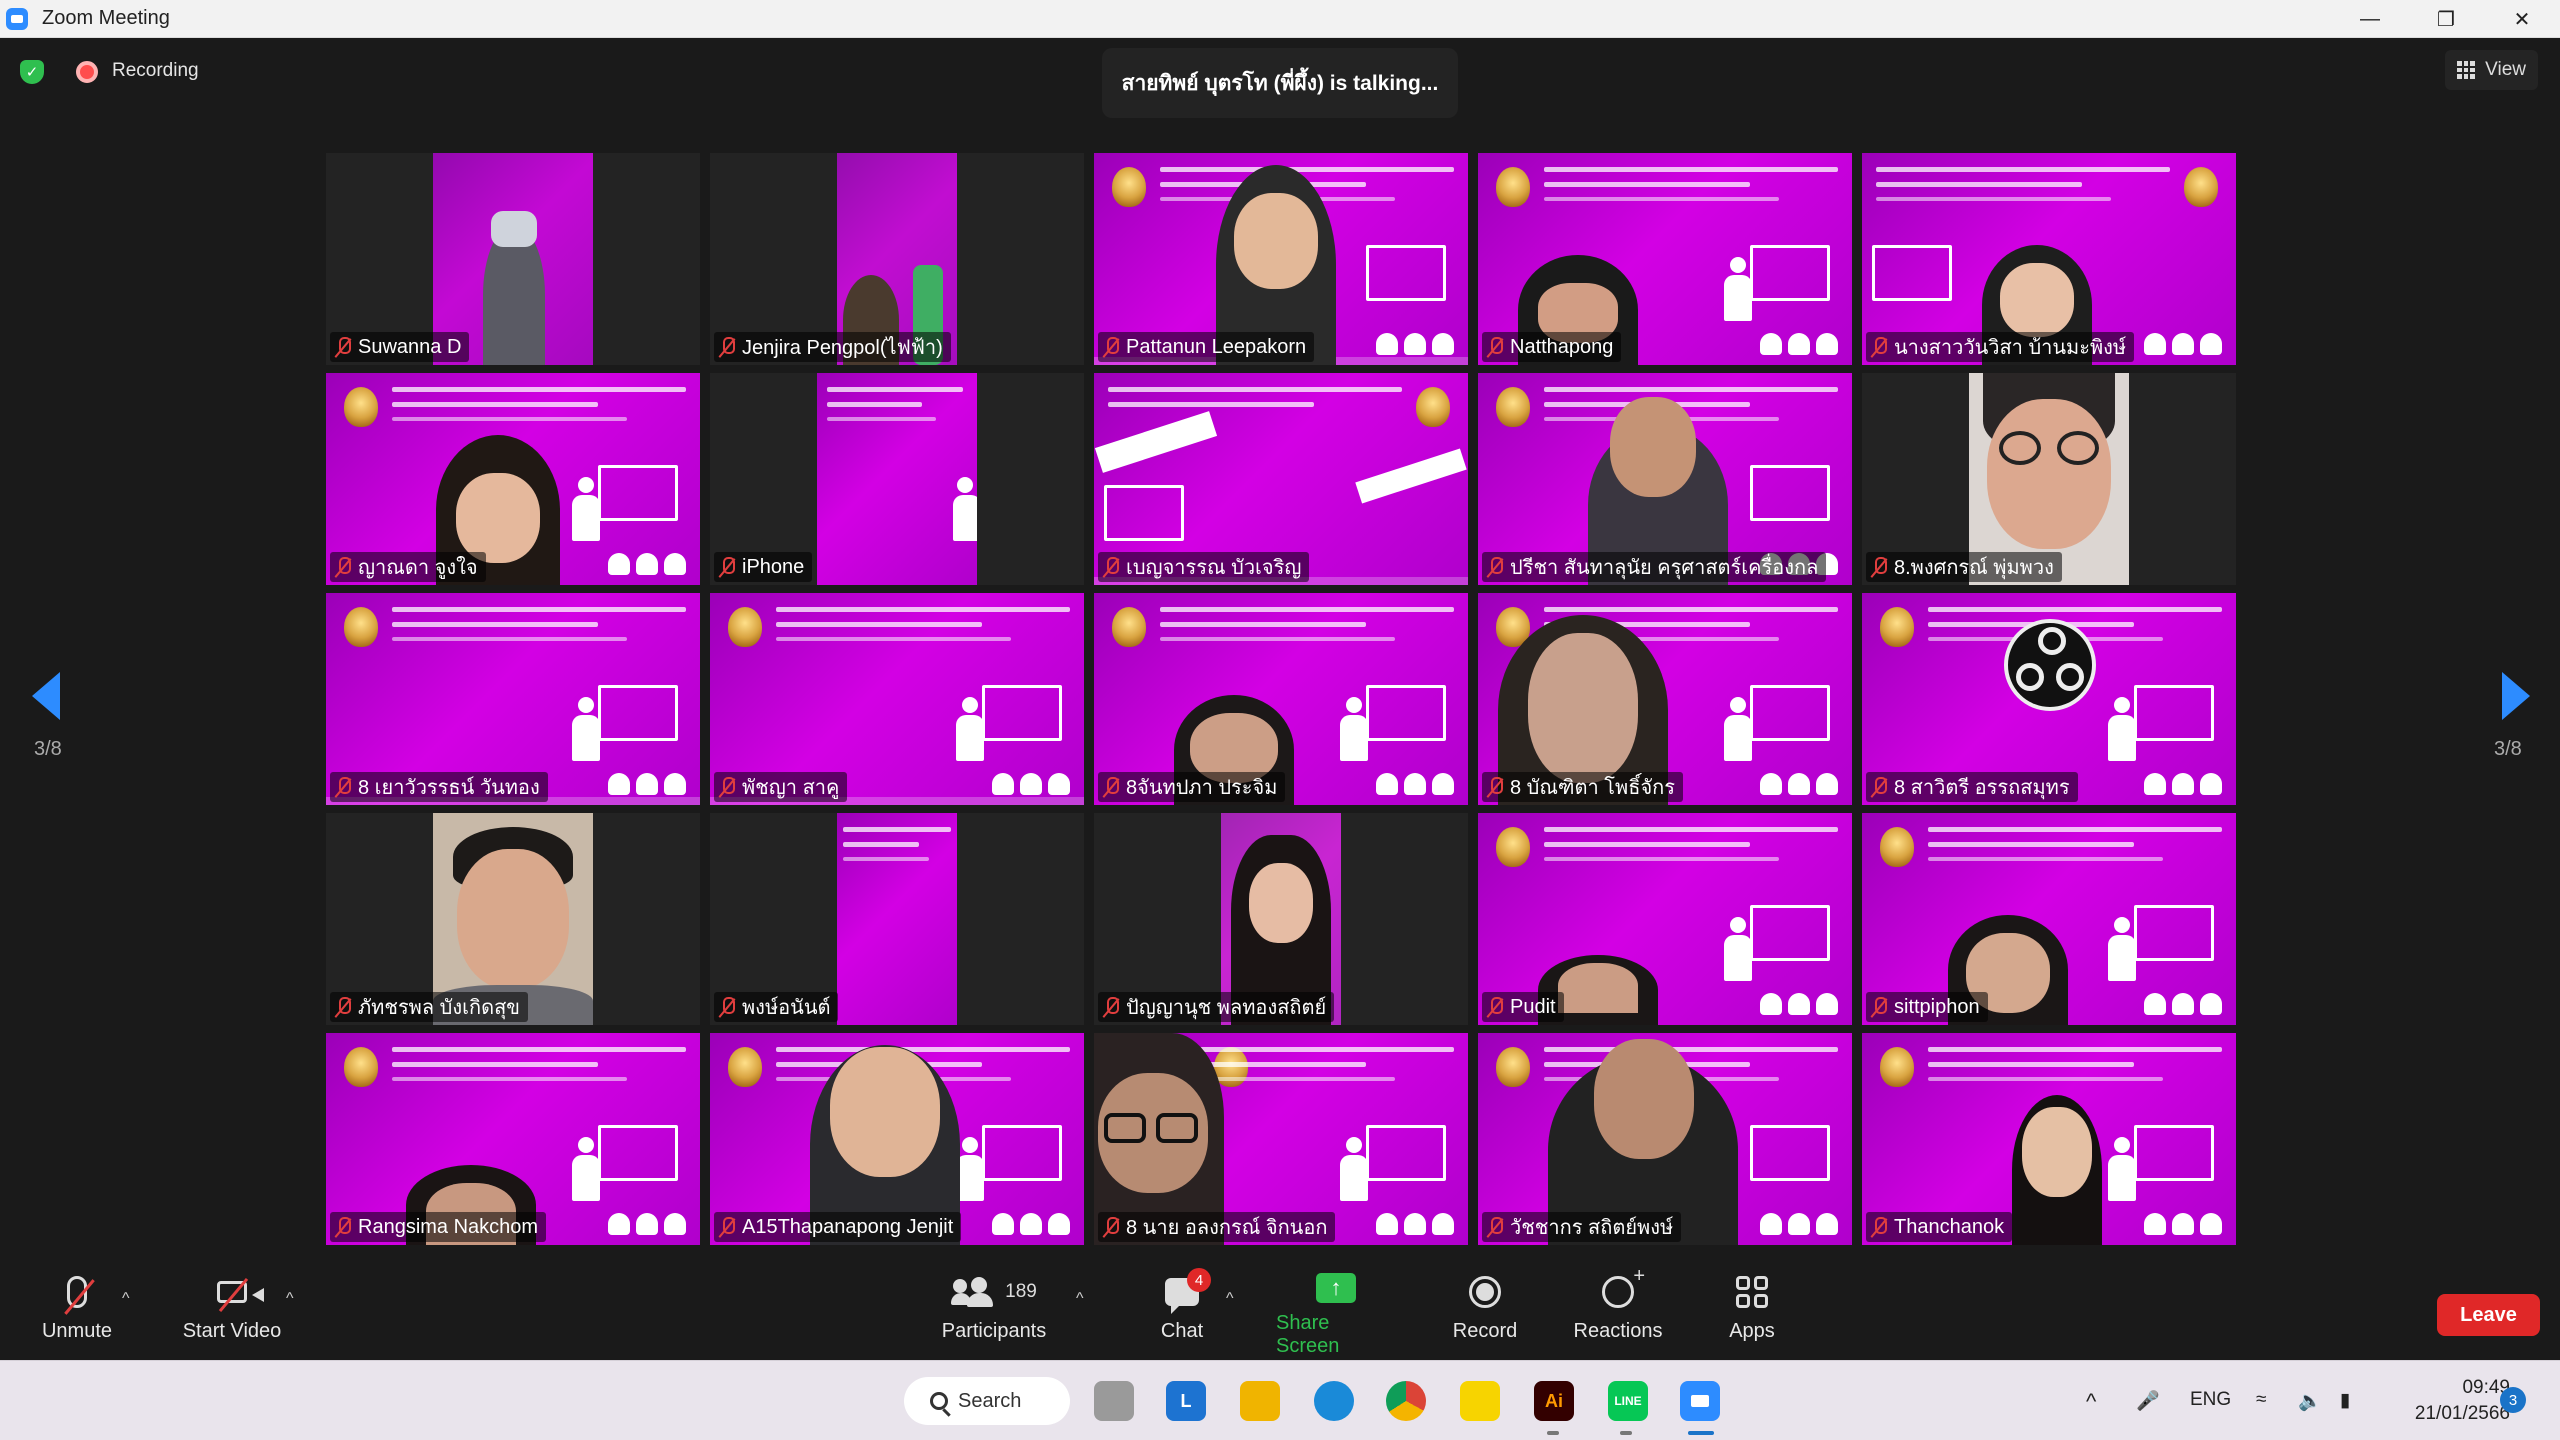 The width and height of the screenshot is (2560, 1440). Describe the element at coordinates (1114, 1401) in the screenshot. I see `task-view-icon` at that location.